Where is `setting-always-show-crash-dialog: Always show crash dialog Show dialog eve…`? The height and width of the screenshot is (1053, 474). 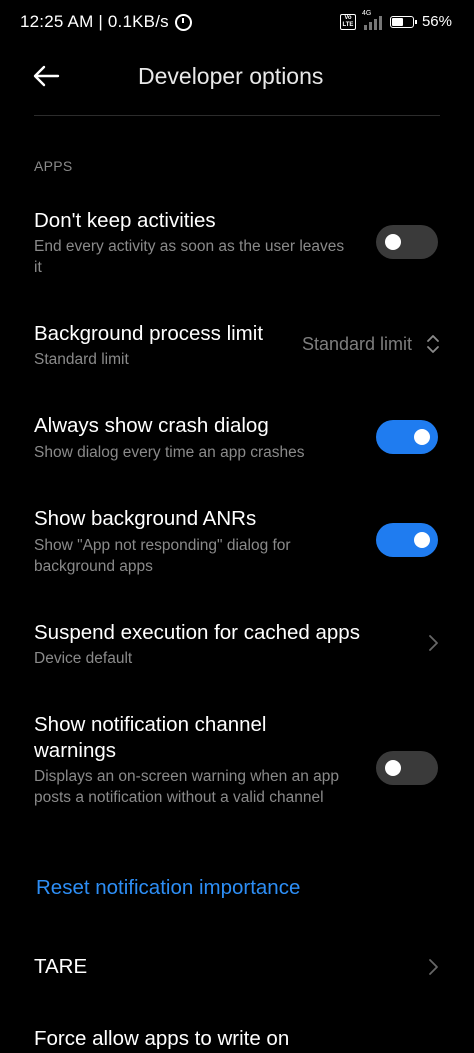 setting-always-show-crash-dialog: Always show crash dialog Show dialog eve… is located at coordinates (237, 440).